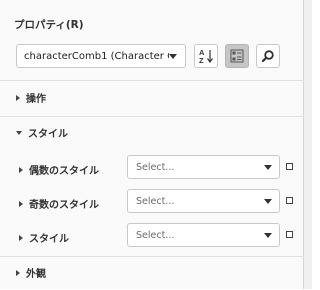 This screenshot has width=320, height=290. What do you see at coordinates (308, 144) in the screenshot?
I see `window-edge` at bounding box center [308, 144].